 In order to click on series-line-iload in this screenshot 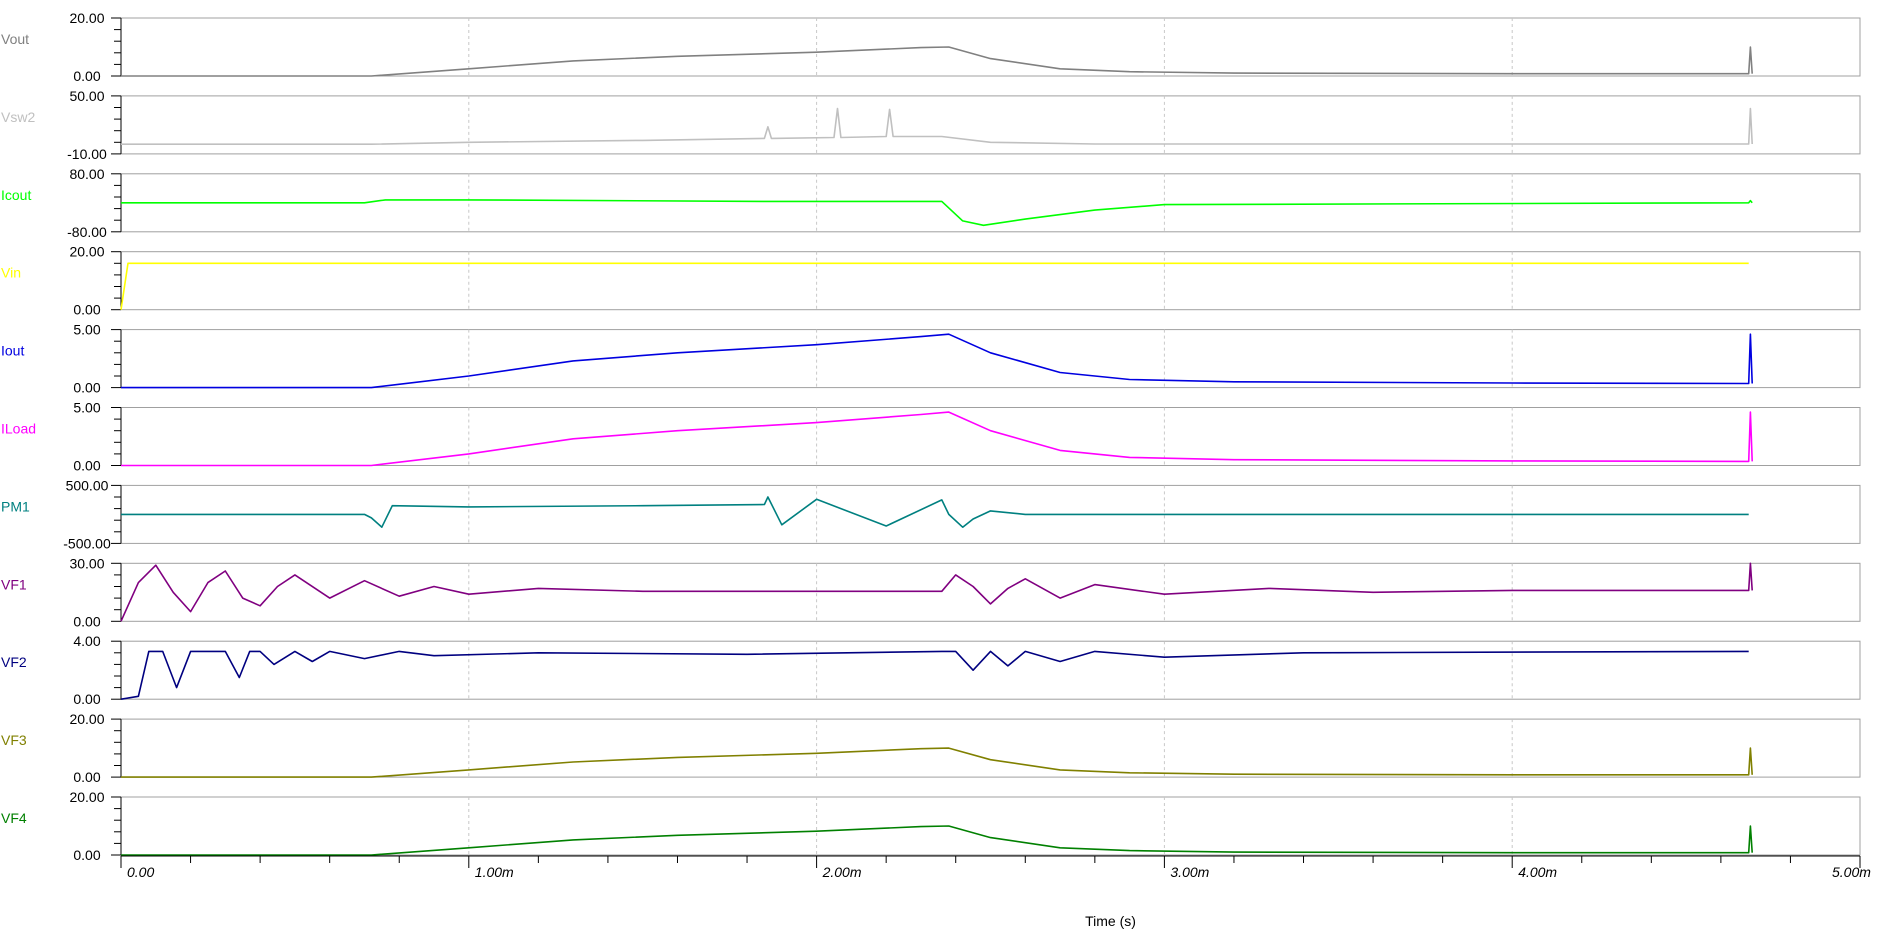, I will do `click(937, 439)`.